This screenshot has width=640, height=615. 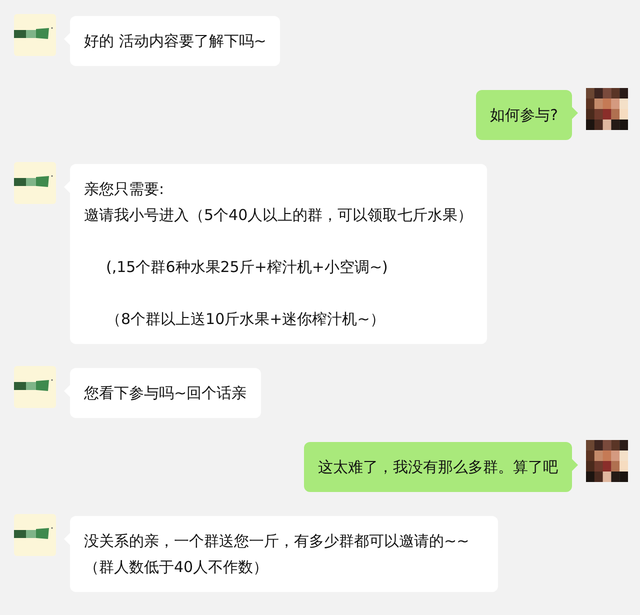 What do you see at coordinates (175, 41) in the screenshot?
I see `message-text: 好的 活动内容要了解下吗~` at bounding box center [175, 41].